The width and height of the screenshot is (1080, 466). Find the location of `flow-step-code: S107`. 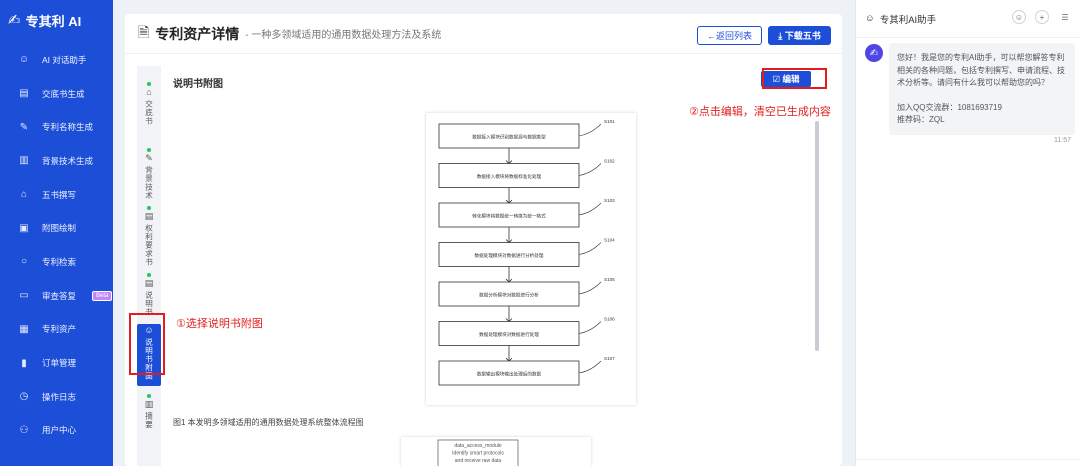

flow-step-code: S107 is located at coordinates (609, 358).